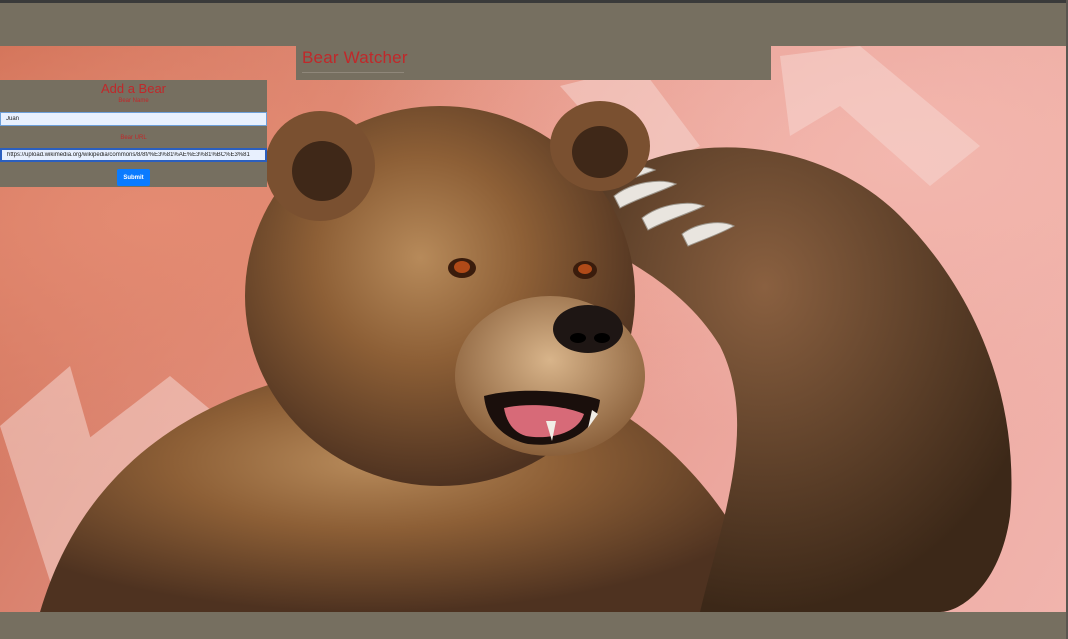  Describe the element at coordinates (355, 57) in the screenshot. I see `page-title: Bear Watcher` at that location.